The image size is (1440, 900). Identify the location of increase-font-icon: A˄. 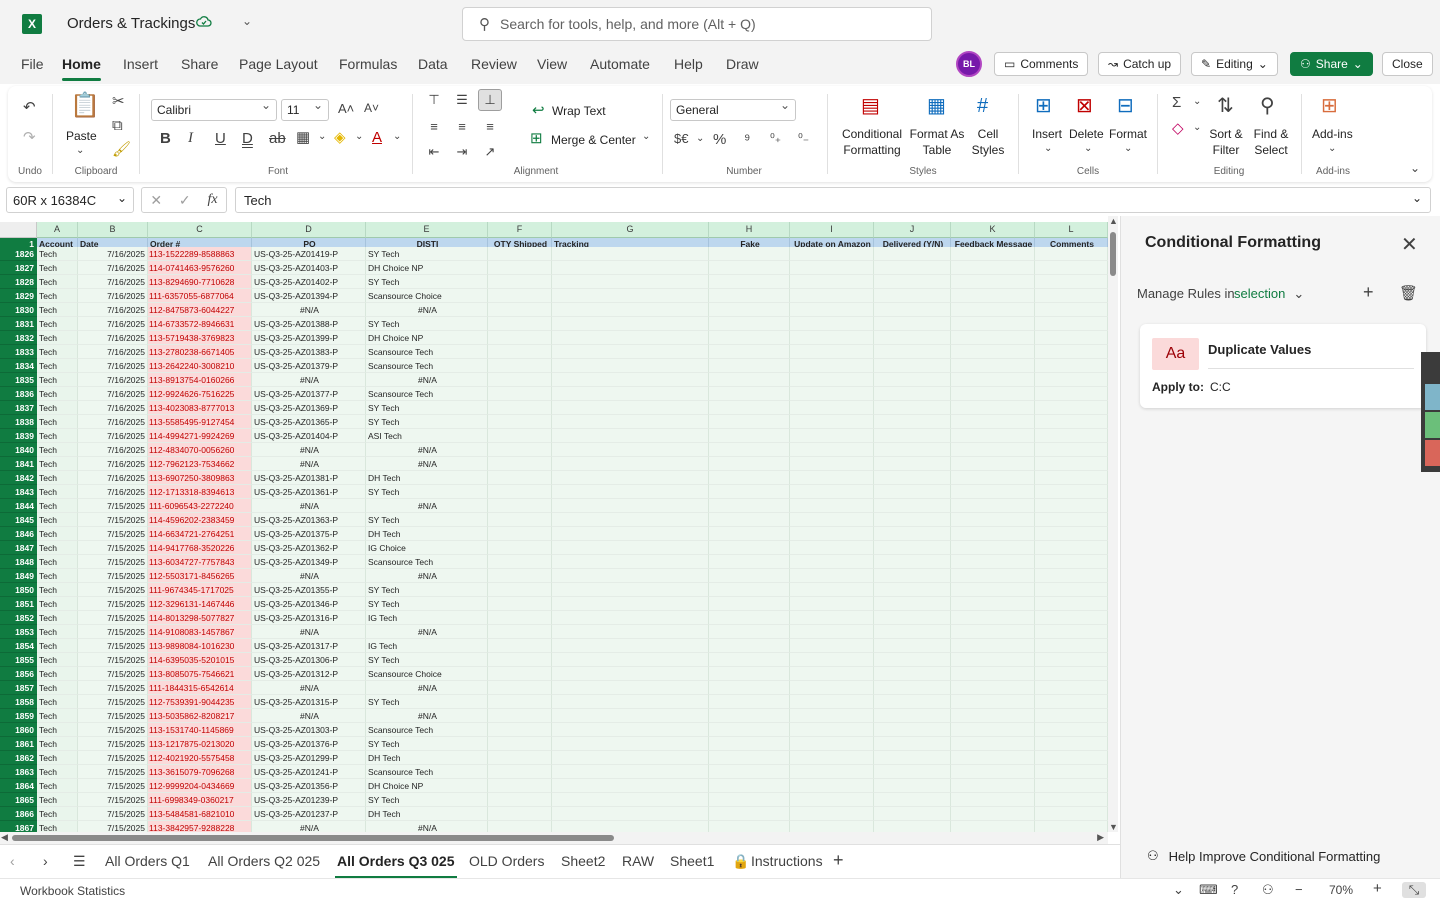
(346, 108).